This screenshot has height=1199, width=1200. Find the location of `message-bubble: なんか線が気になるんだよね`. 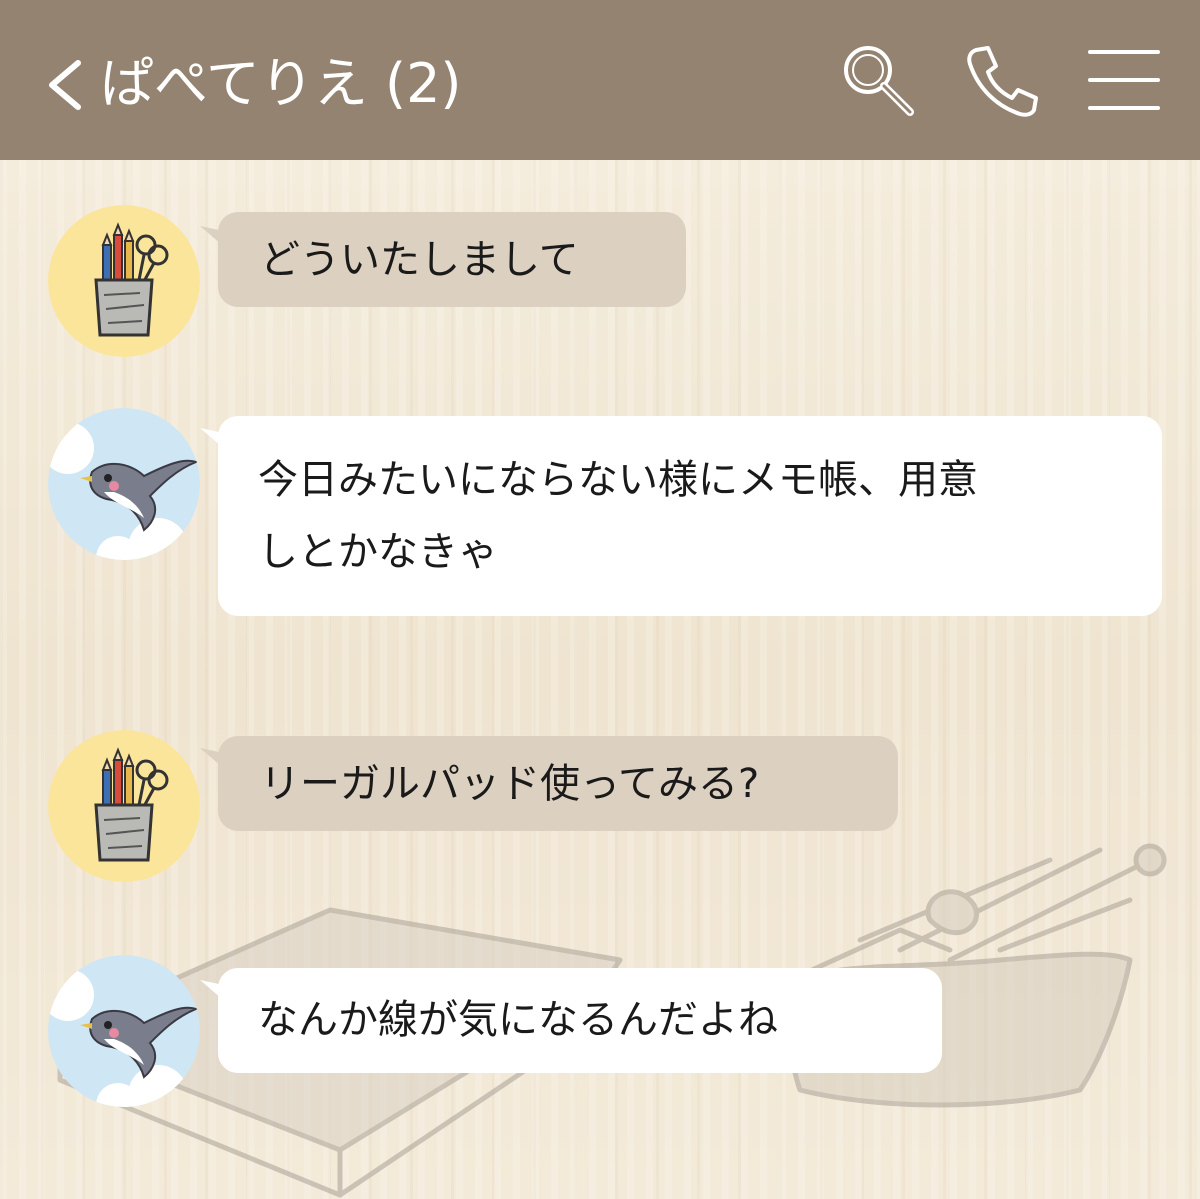

message-bubble: なんか線が気になるんだよね is located at coordinates (580, 1020).